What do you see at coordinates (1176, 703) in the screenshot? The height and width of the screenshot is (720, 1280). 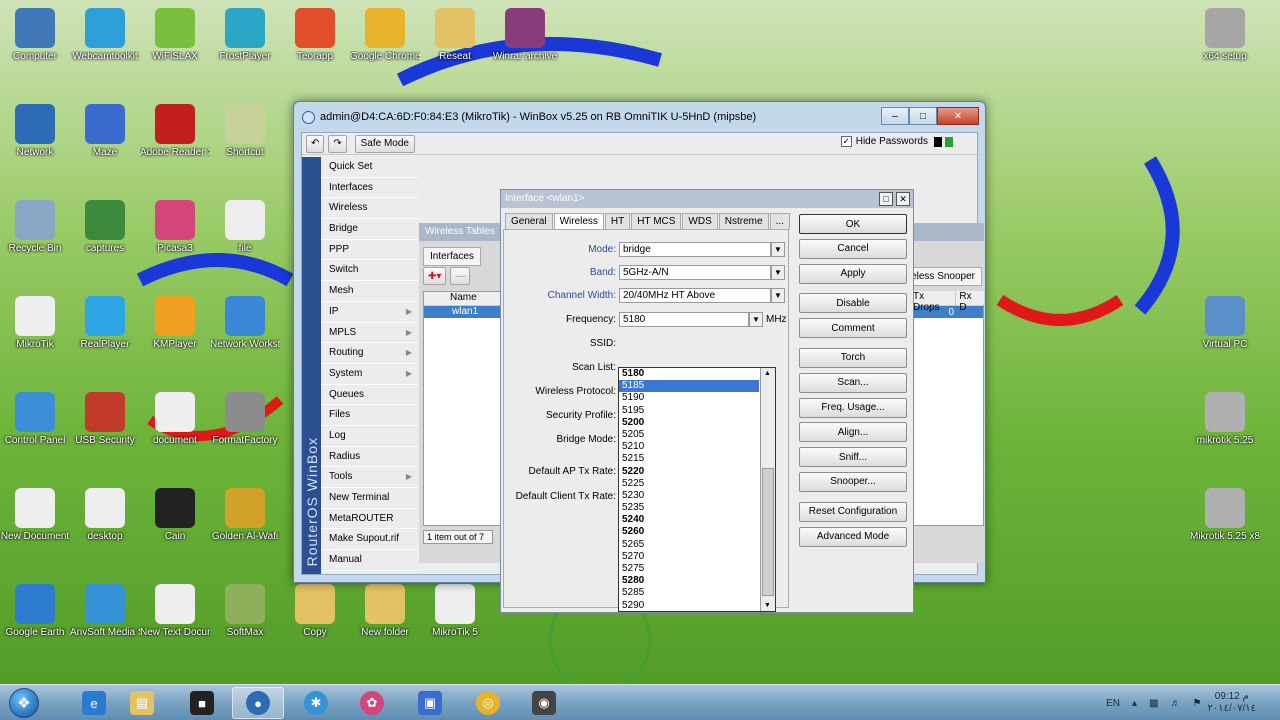 I see `volume-icon: ♬` at bounding box center [1176, 703].